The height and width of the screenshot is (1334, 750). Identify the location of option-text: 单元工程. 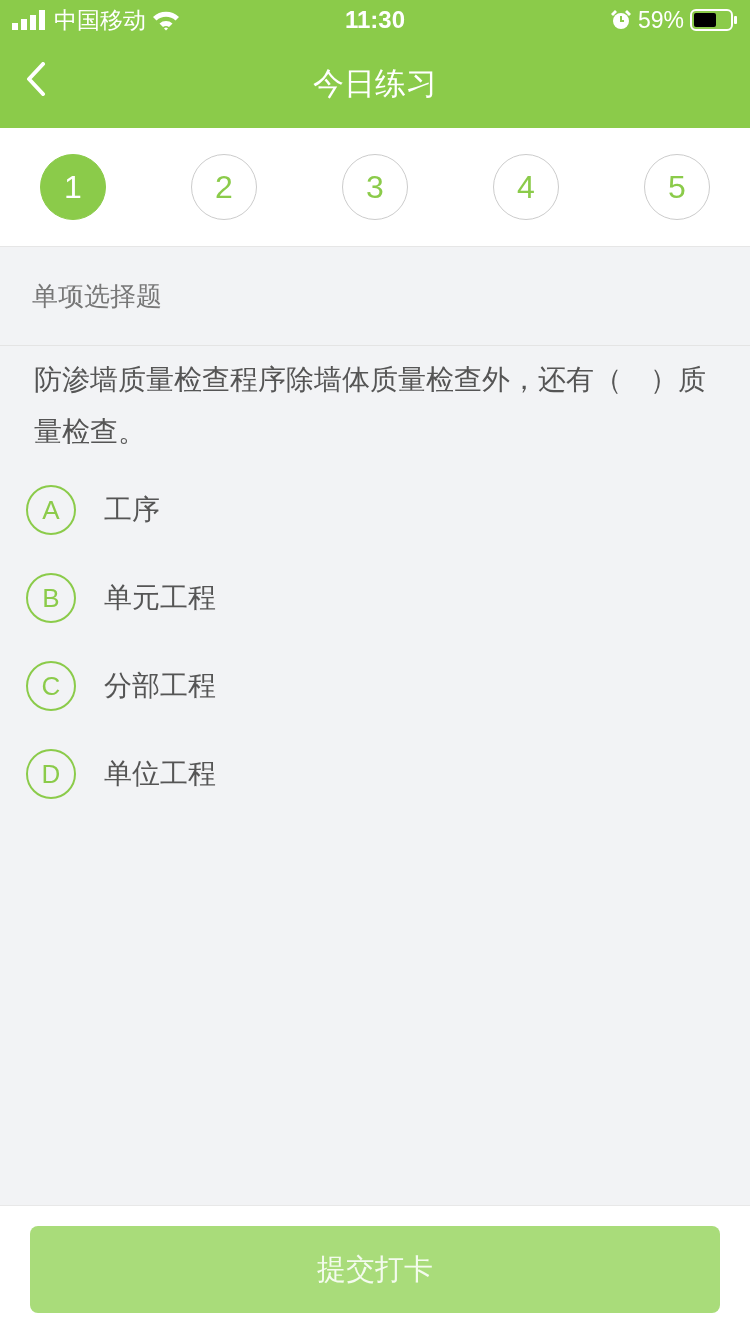
(160, 598).